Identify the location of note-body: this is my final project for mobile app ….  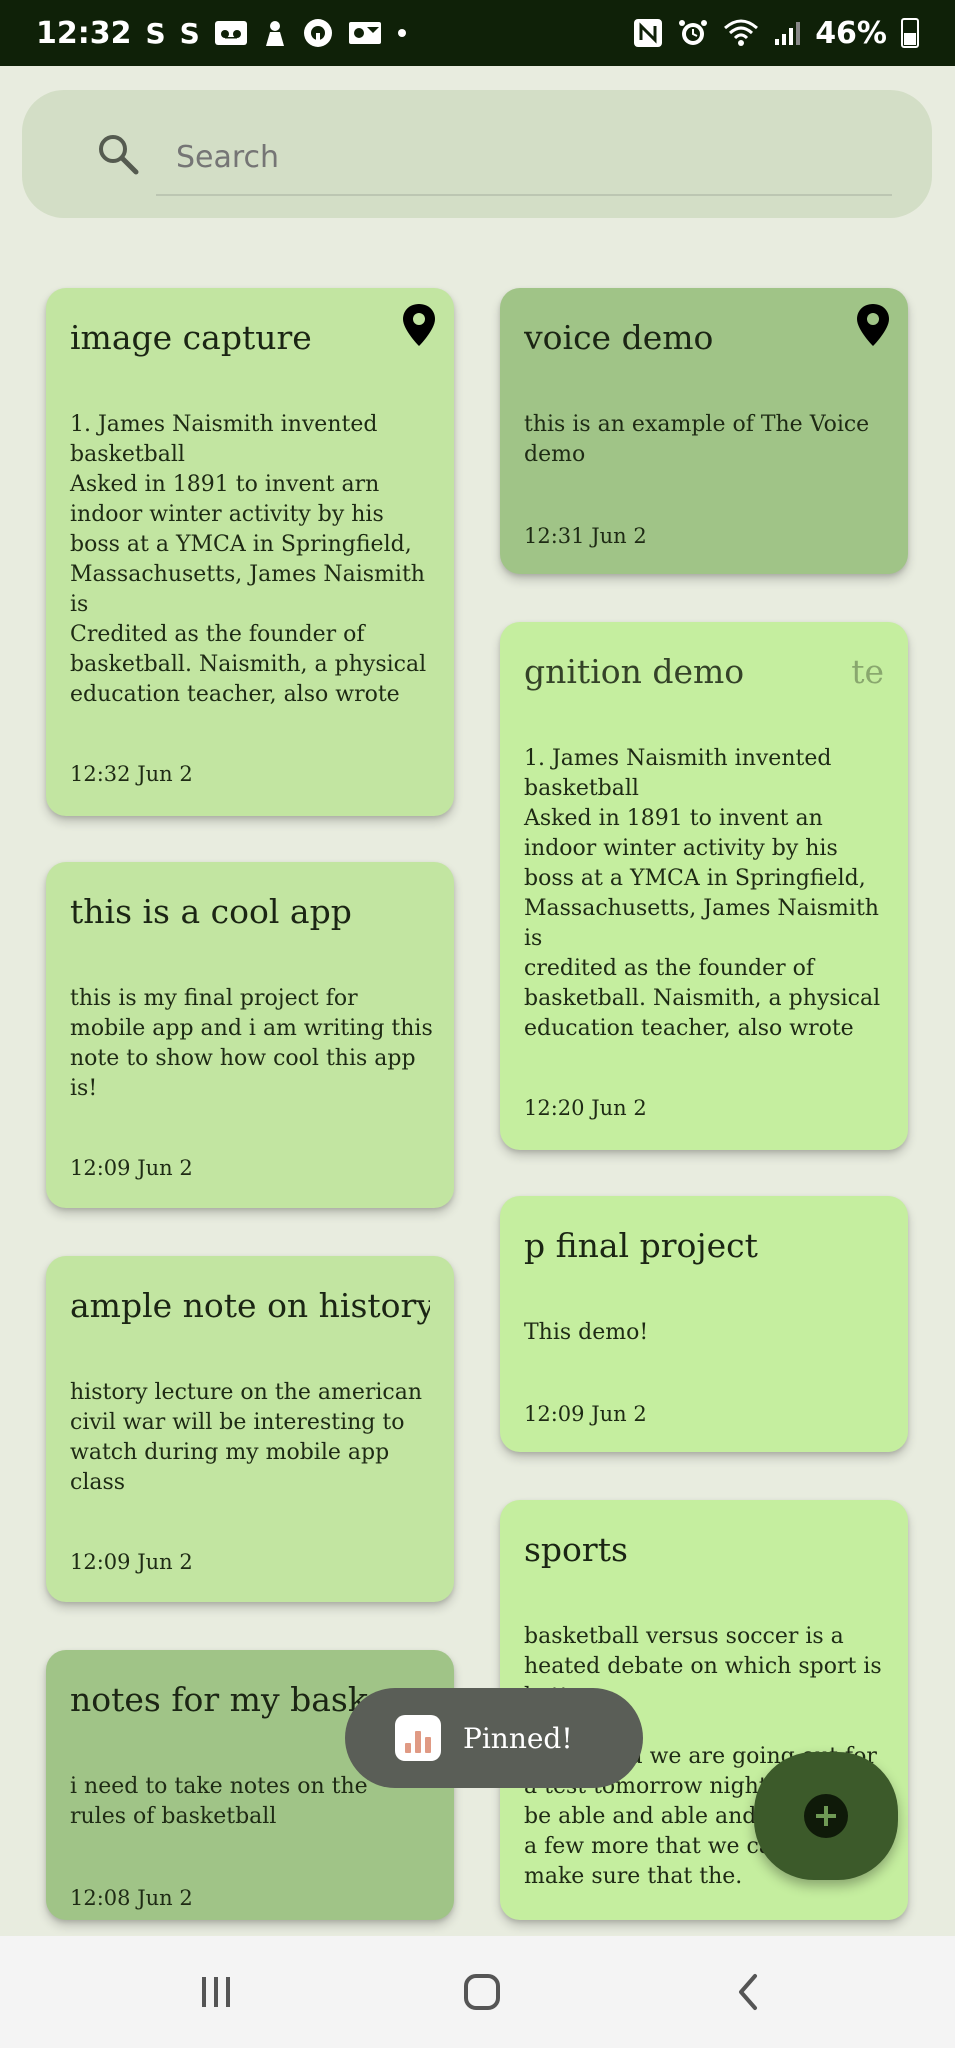
(251, 1043).